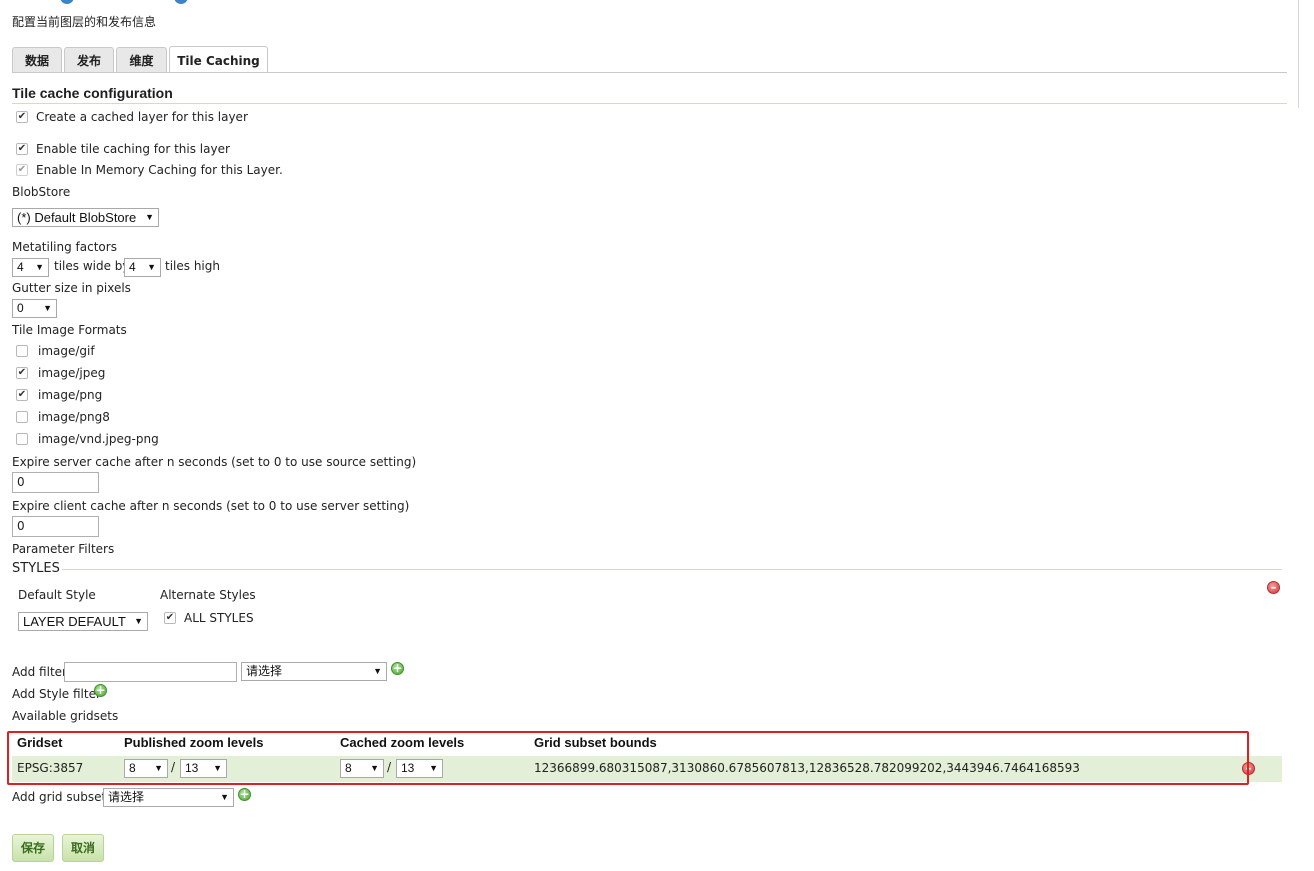 This screenshot has width=1314, height=871. I want to click on formats-label: Tile Image Formats, so click(69, 330).